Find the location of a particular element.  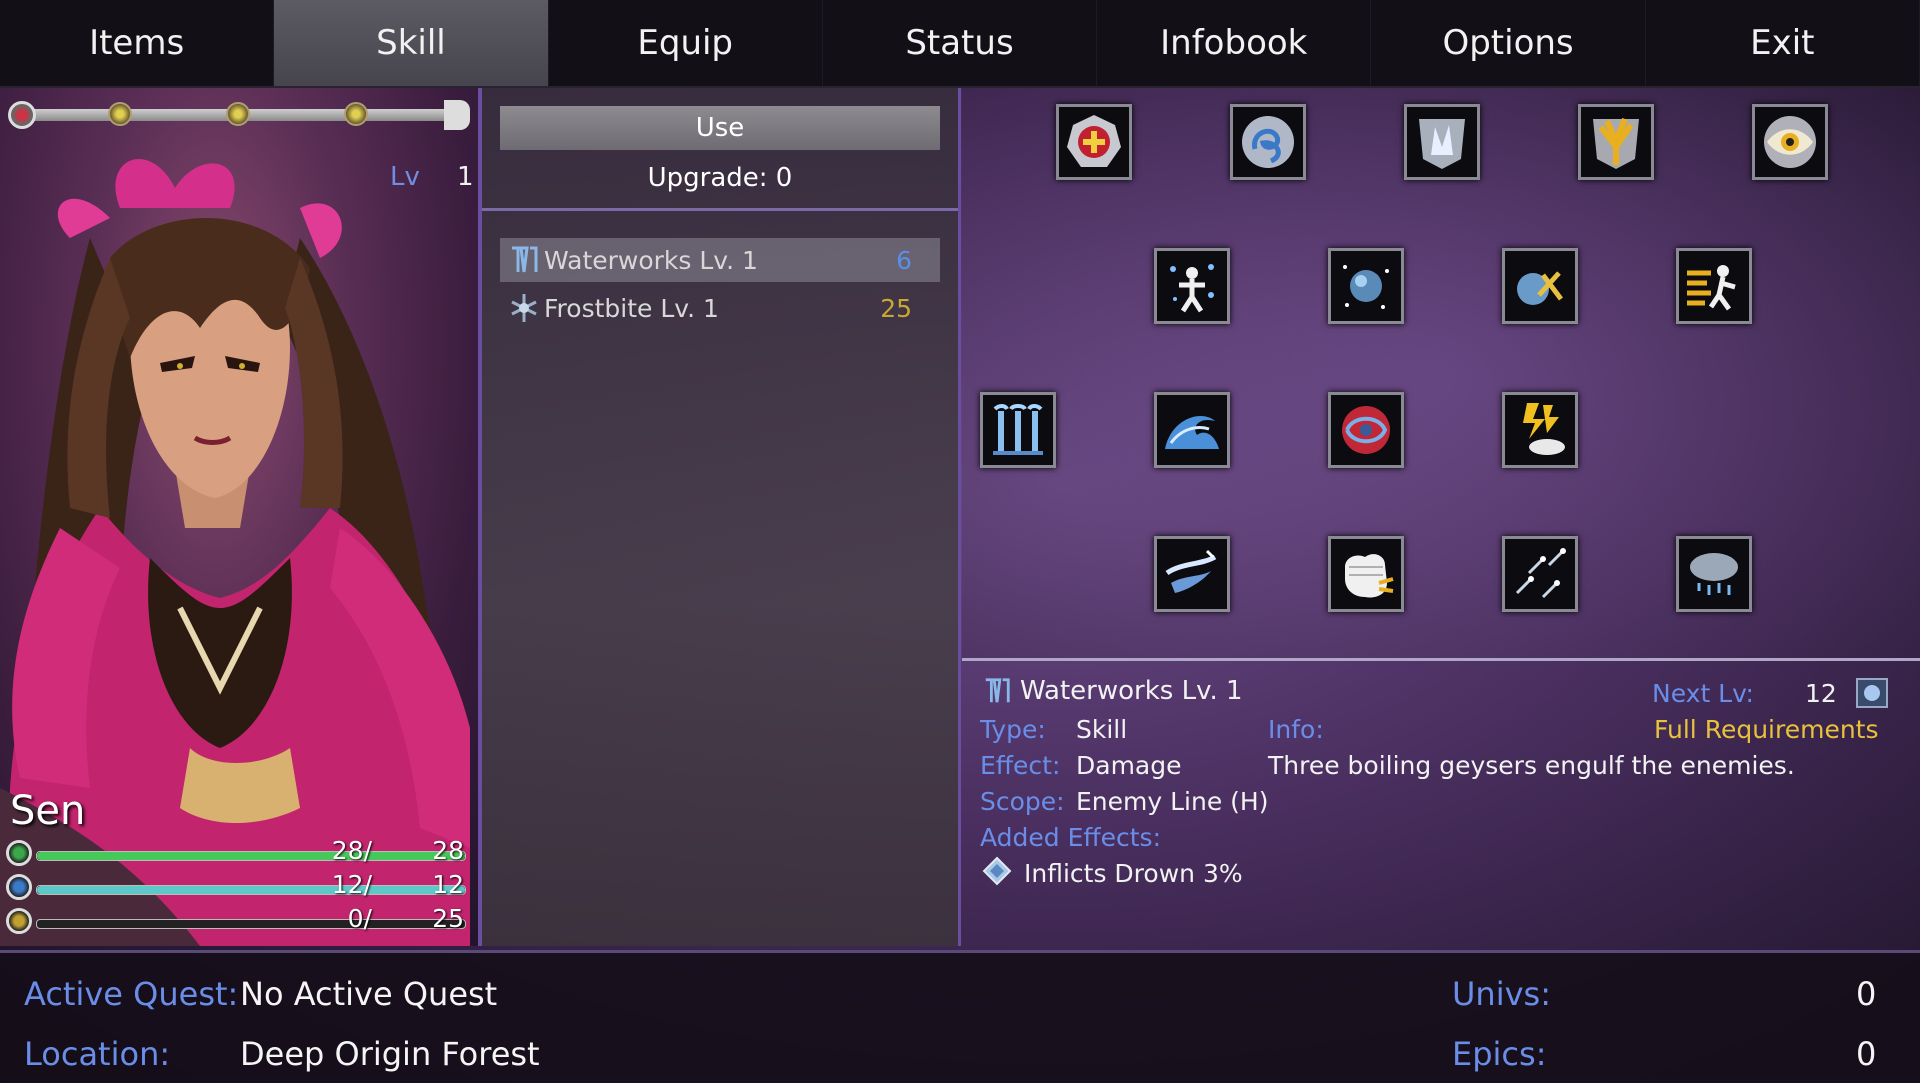

meteor-shower-icon is located at coordinates (1540, 573).